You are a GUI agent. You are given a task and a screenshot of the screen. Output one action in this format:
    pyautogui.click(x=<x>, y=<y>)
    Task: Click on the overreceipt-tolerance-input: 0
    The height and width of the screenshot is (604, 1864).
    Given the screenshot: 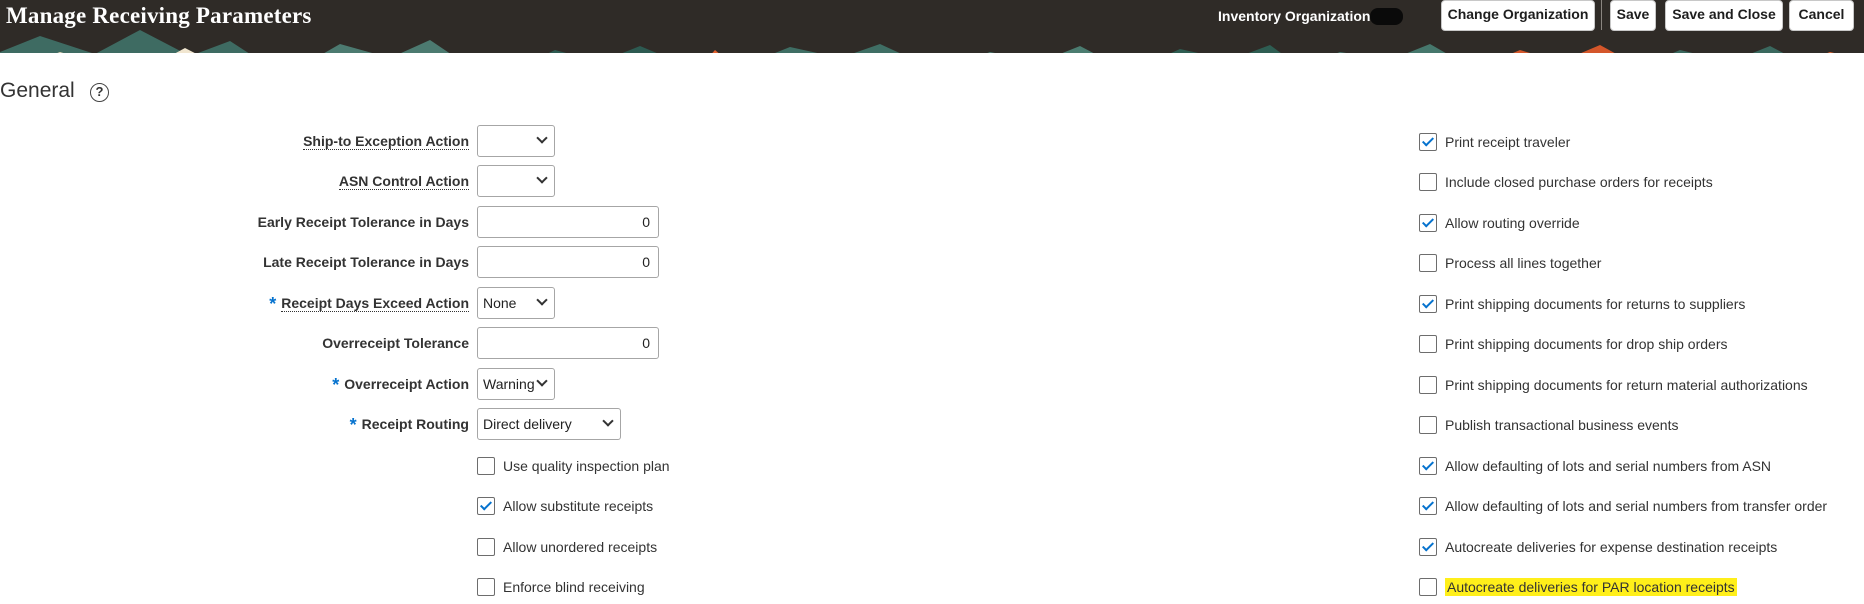 What is the action you would take?
    pyautogui.click(x=568, y=343)
    